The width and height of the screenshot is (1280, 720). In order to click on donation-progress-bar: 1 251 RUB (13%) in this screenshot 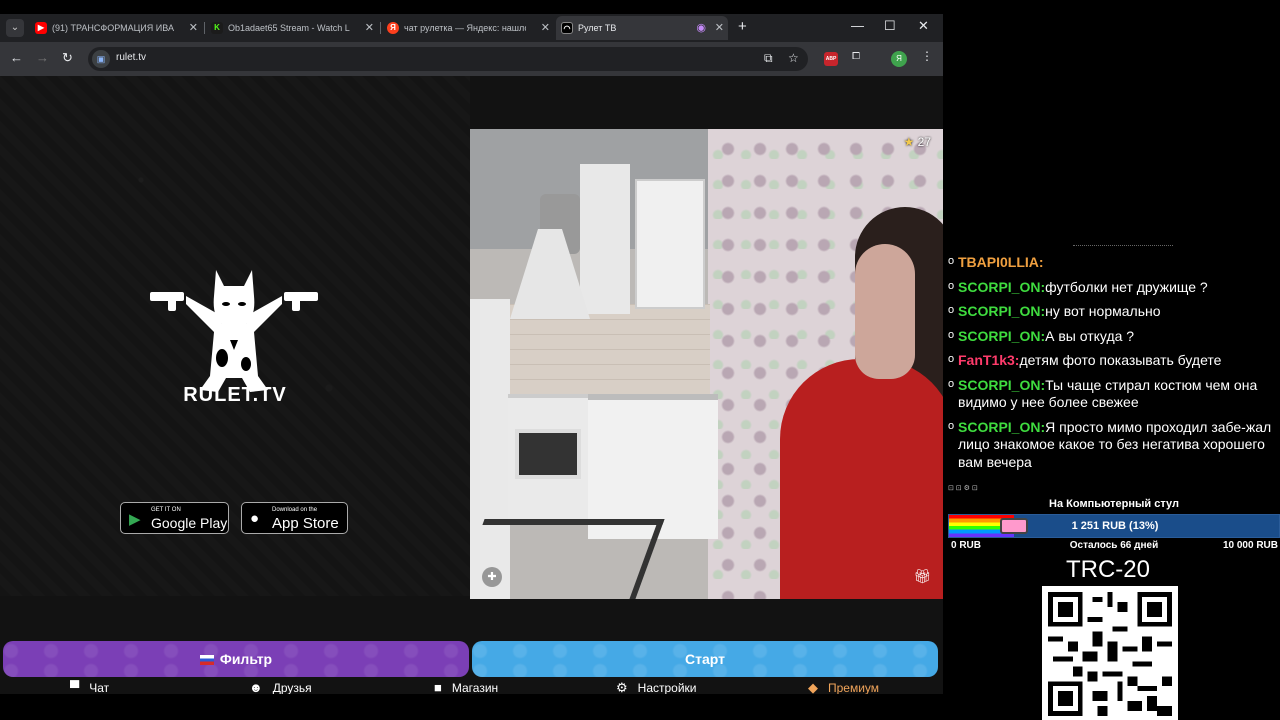, I will do `click(1114, 526)`.